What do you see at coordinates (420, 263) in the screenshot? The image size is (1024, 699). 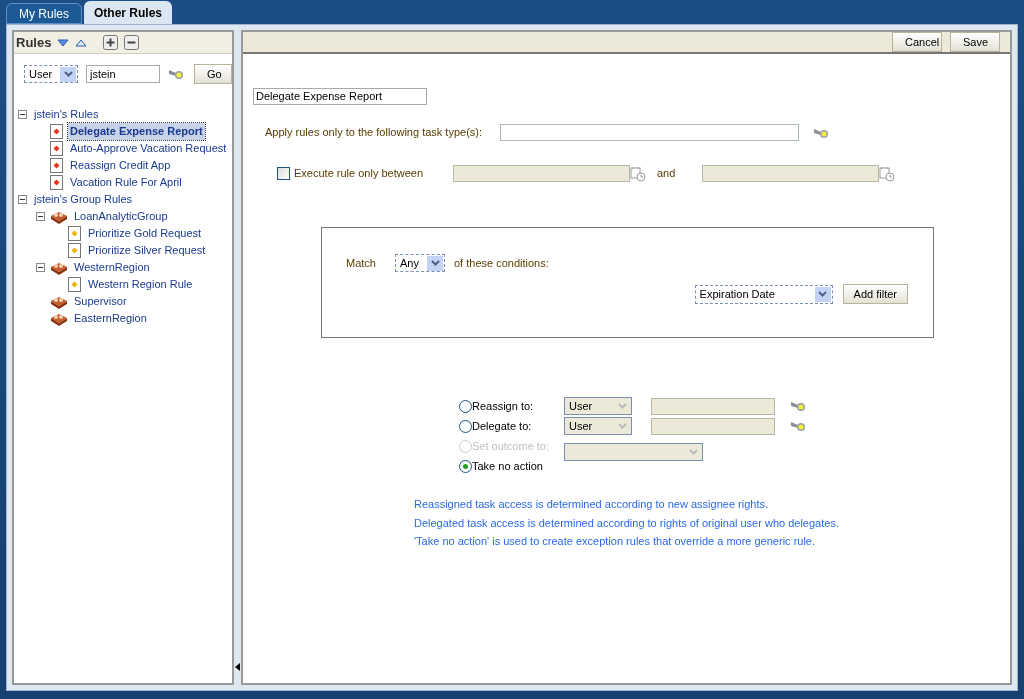 I see `match-select: Any` at bounding box center [420, 263].